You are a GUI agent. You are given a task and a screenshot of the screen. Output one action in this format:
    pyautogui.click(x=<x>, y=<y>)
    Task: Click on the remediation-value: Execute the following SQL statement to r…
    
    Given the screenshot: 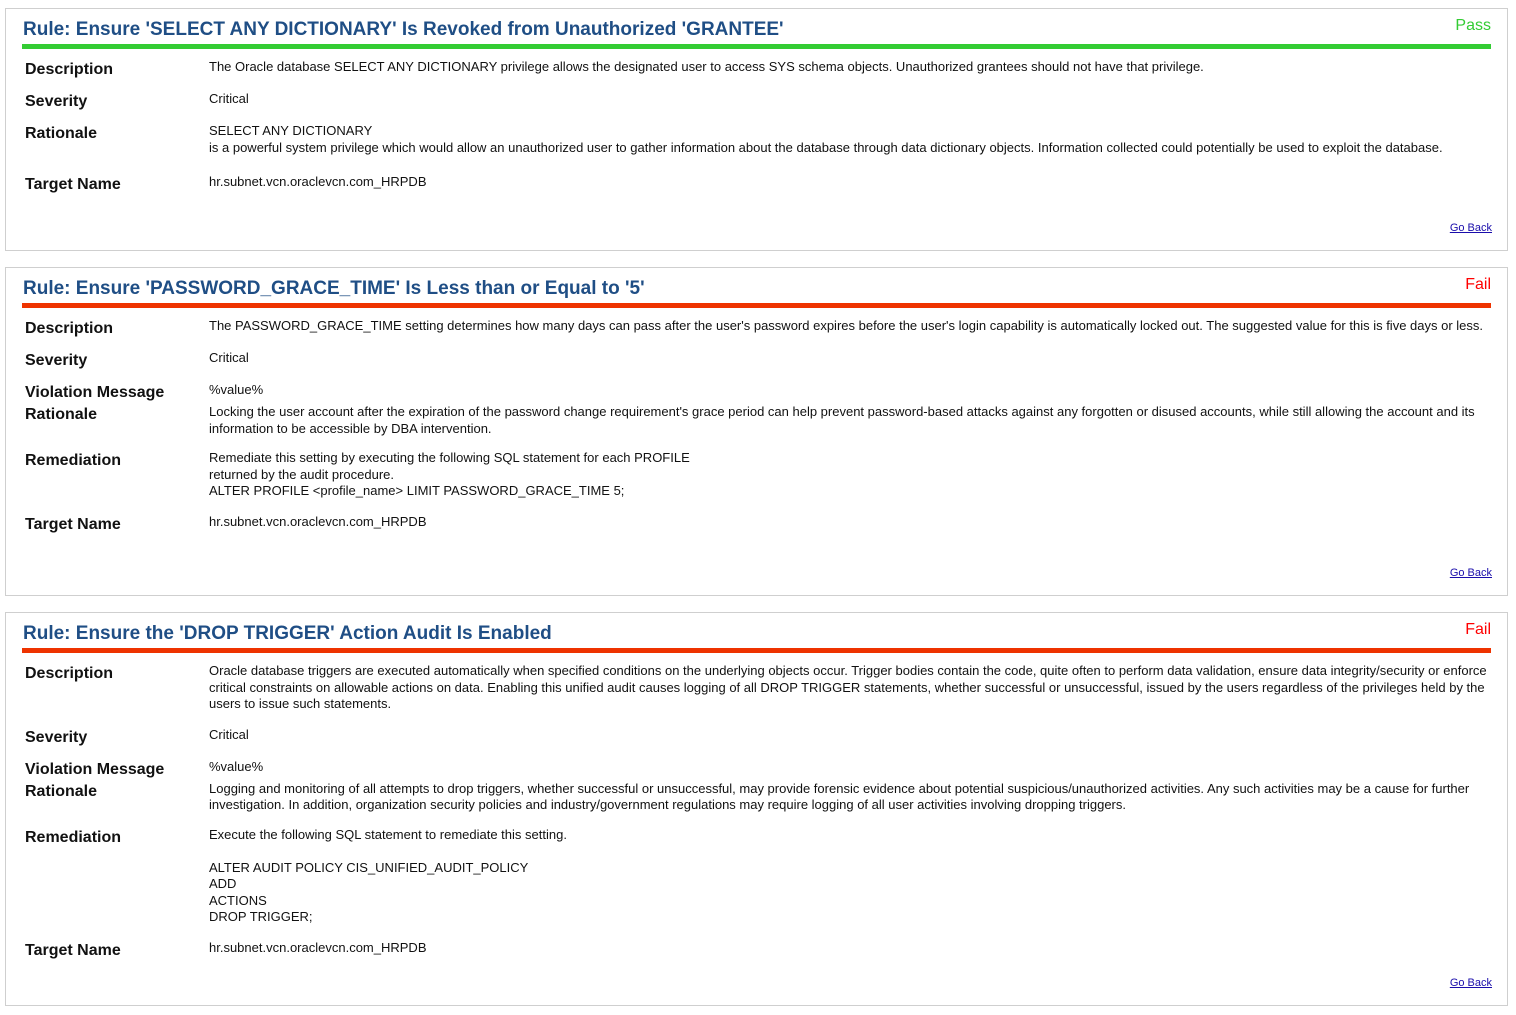 What is the action you would take?
    pyautogui.click(x=388, y=875)
    